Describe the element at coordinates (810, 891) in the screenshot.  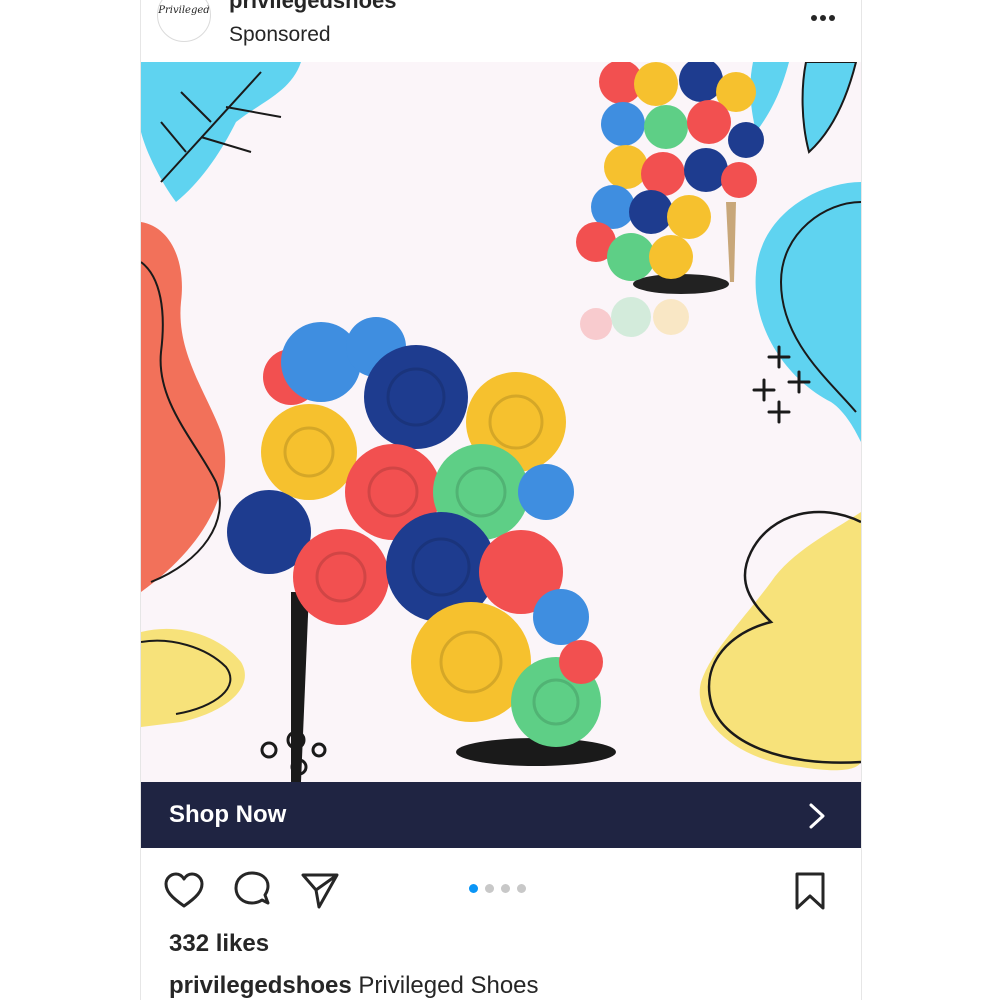
I see `bookmark-icon` at that location.